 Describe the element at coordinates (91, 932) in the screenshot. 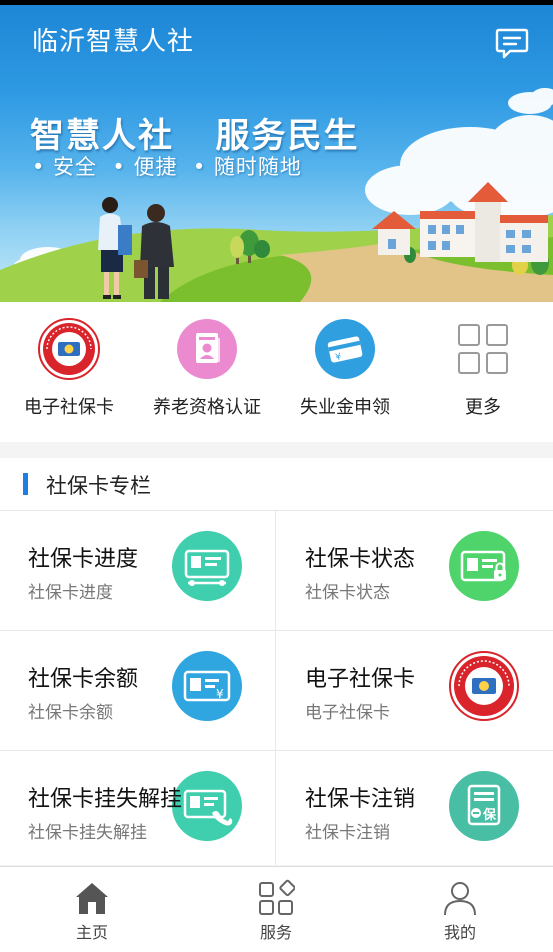

I see `tab-label: 主页` at that location.